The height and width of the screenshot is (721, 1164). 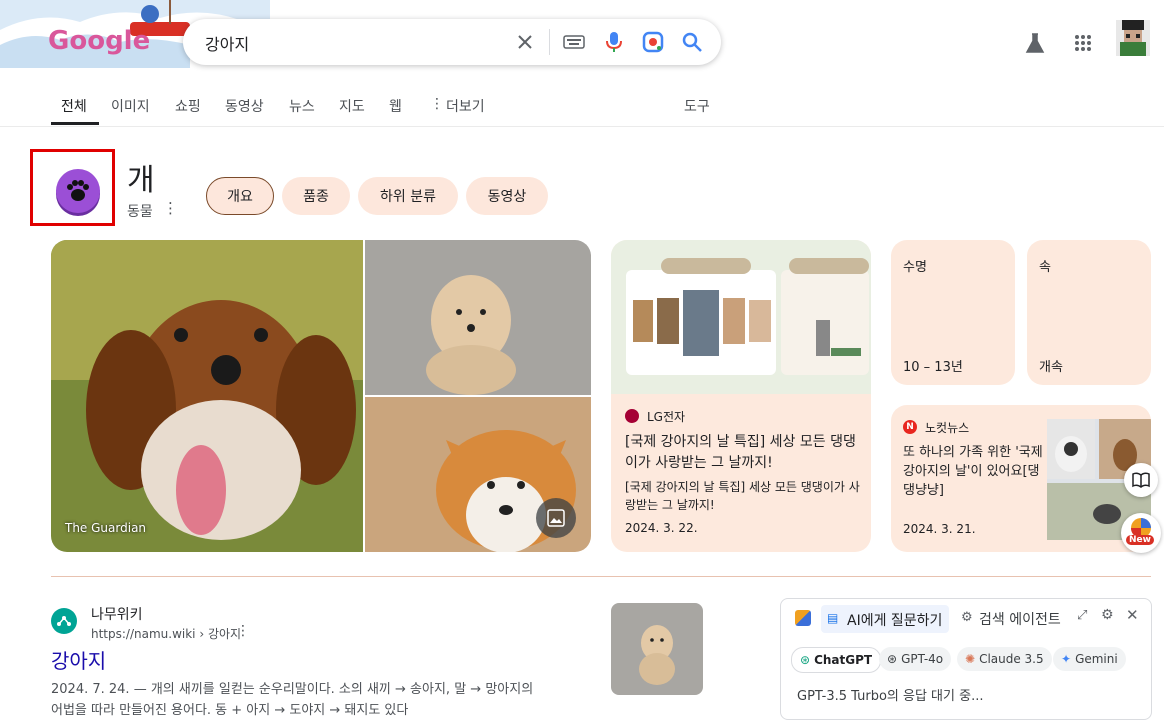 What do you see at coordinates (75, 123) in the screenshot?
I see `active-tab-indicator` at bounding box center [75, 123].